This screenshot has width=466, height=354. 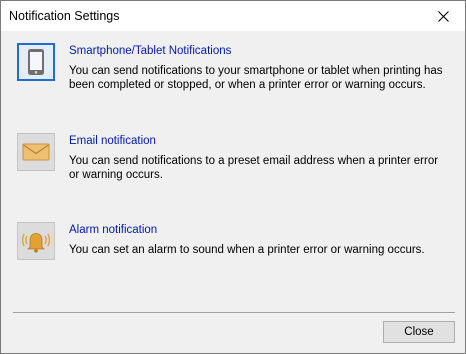 I want to click on title-bar: Notification Settings, so click(x=233, y=16).